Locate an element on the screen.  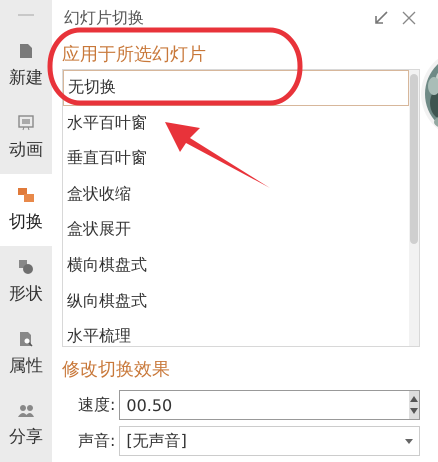
effect-item: 盒状收缩 is located at coordinates (97, 194).